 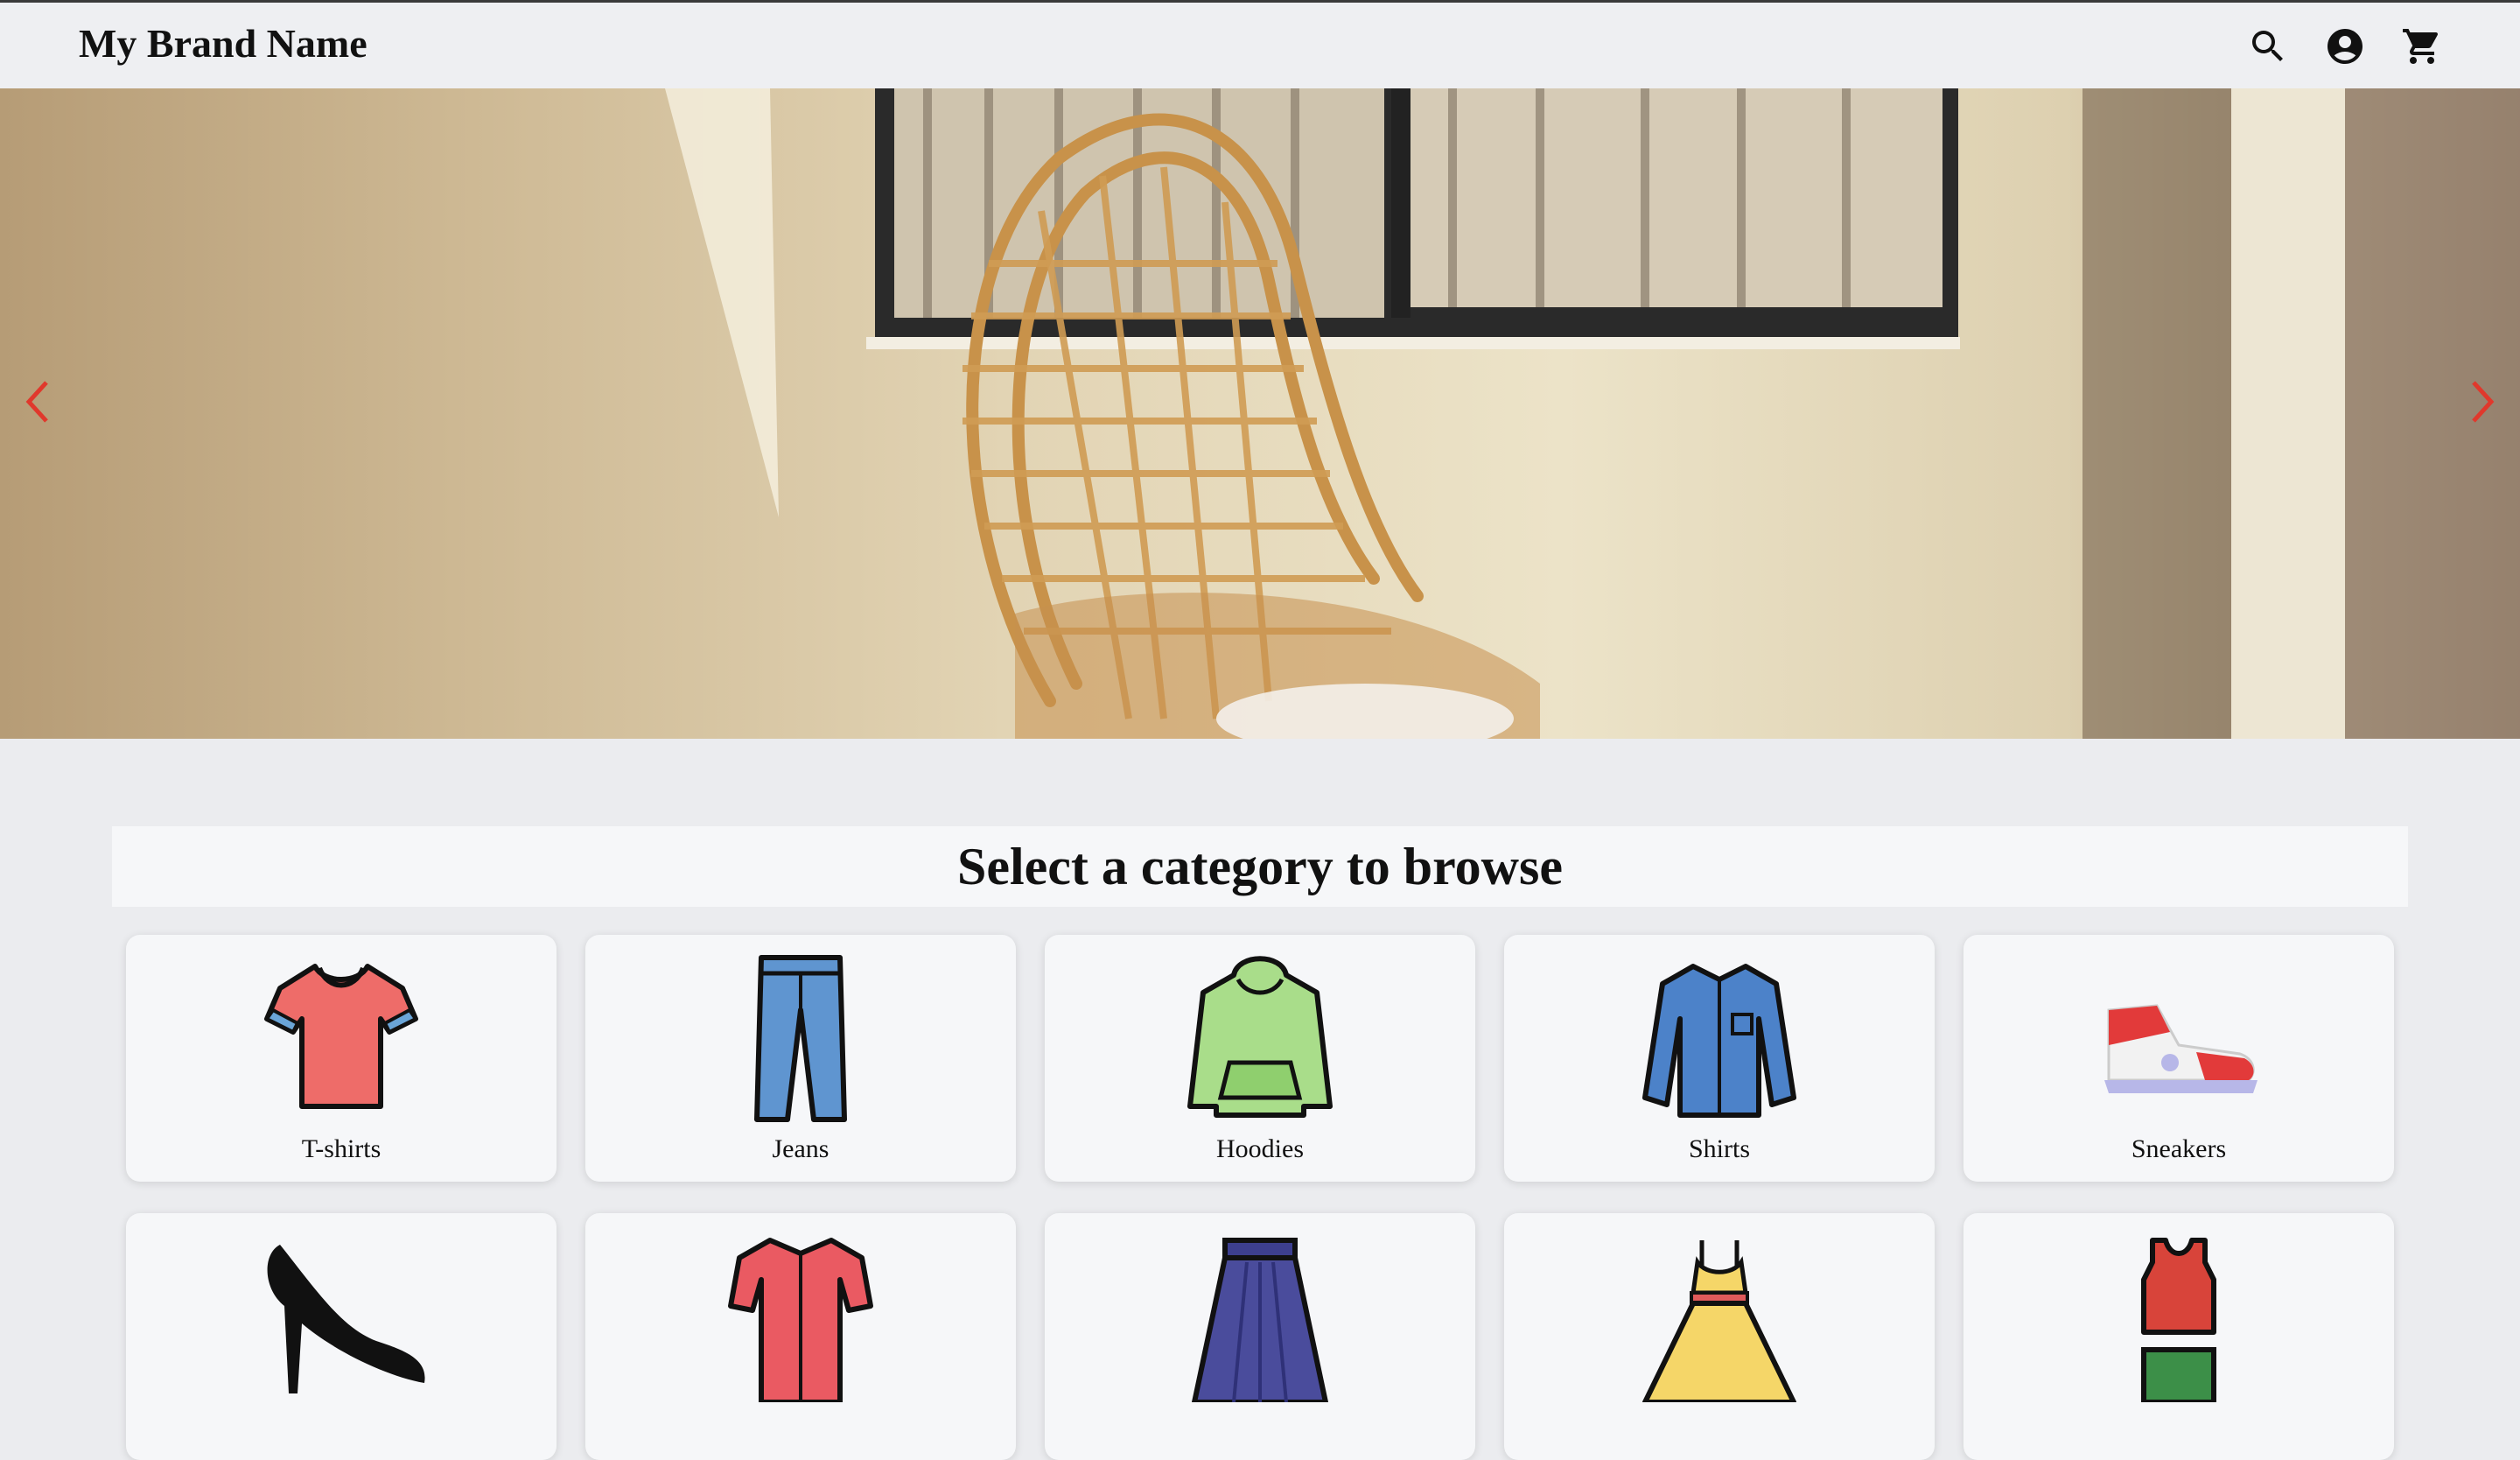 What do you see at coordinates (1719, 1148) in the screenshot?
I see `category-label: Shirts` at bounding box center [1719, 1148].